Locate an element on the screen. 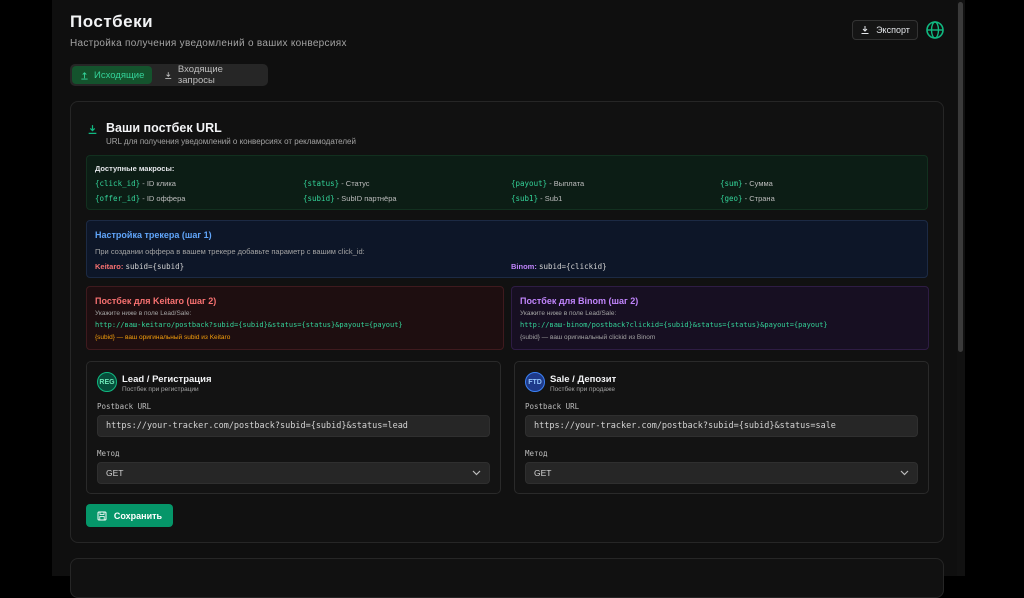 This screenshot has height=598, width=1024. save-button: Сохранить is located at coordinates (129, 515).